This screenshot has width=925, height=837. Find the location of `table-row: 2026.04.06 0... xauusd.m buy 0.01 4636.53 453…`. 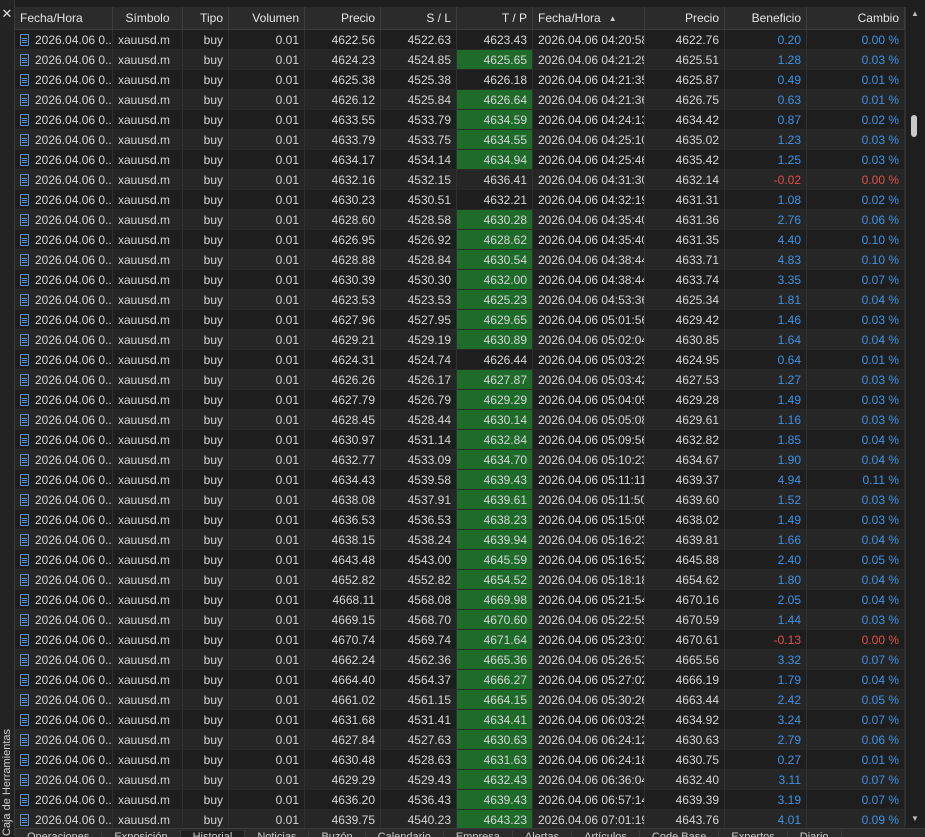

table-row: 2026.04.06 0... xauusd.m buy 0.01 4636.53 453… is located at coordinates (460, 520).